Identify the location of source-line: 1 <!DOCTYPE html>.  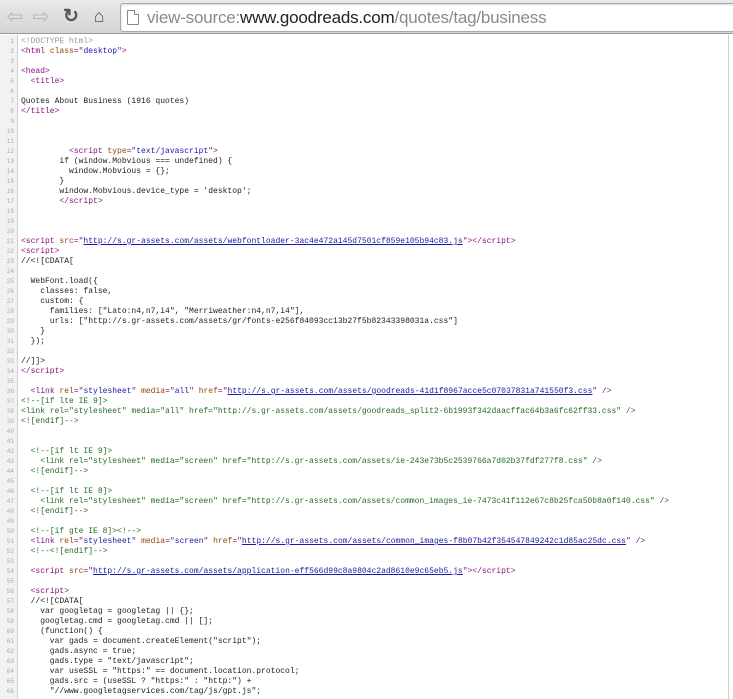
(366, 42).